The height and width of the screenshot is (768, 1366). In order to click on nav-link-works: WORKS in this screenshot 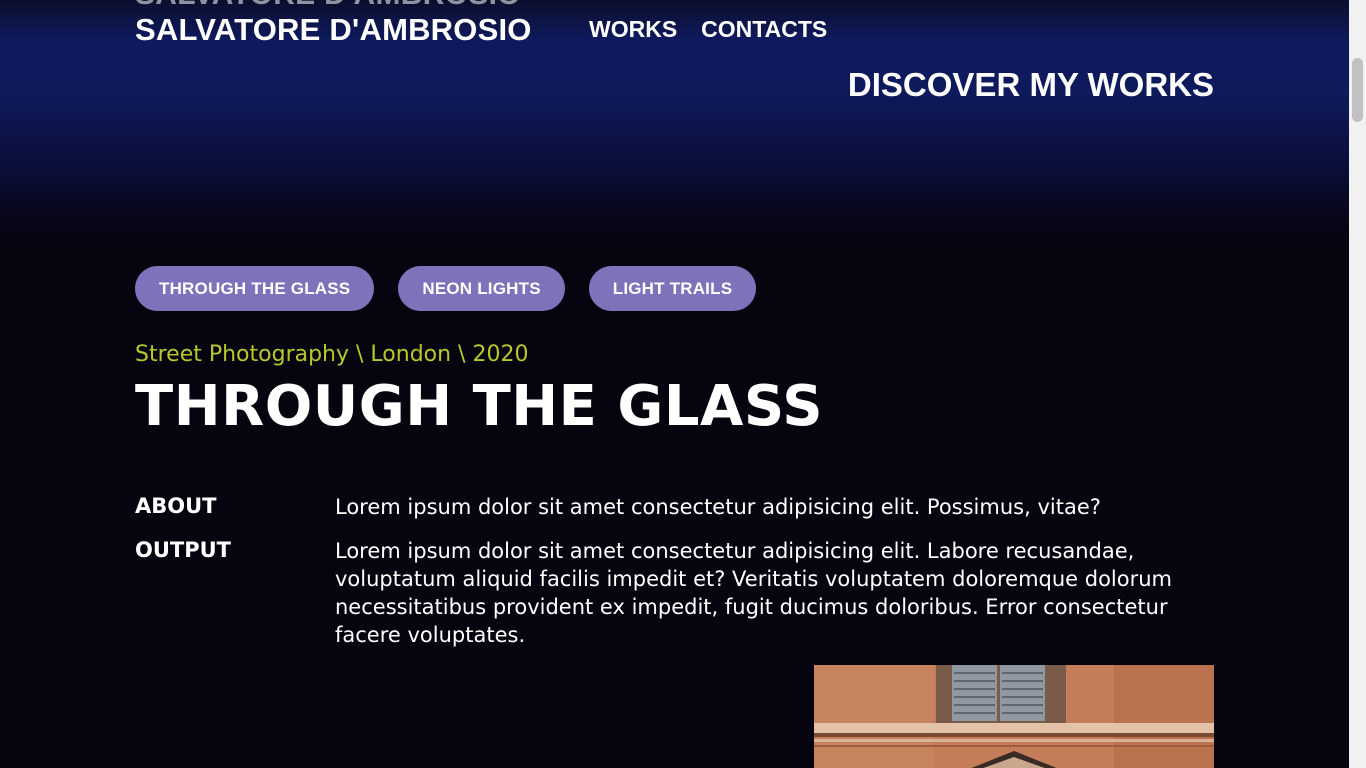, I will do `click(633, 29)`.